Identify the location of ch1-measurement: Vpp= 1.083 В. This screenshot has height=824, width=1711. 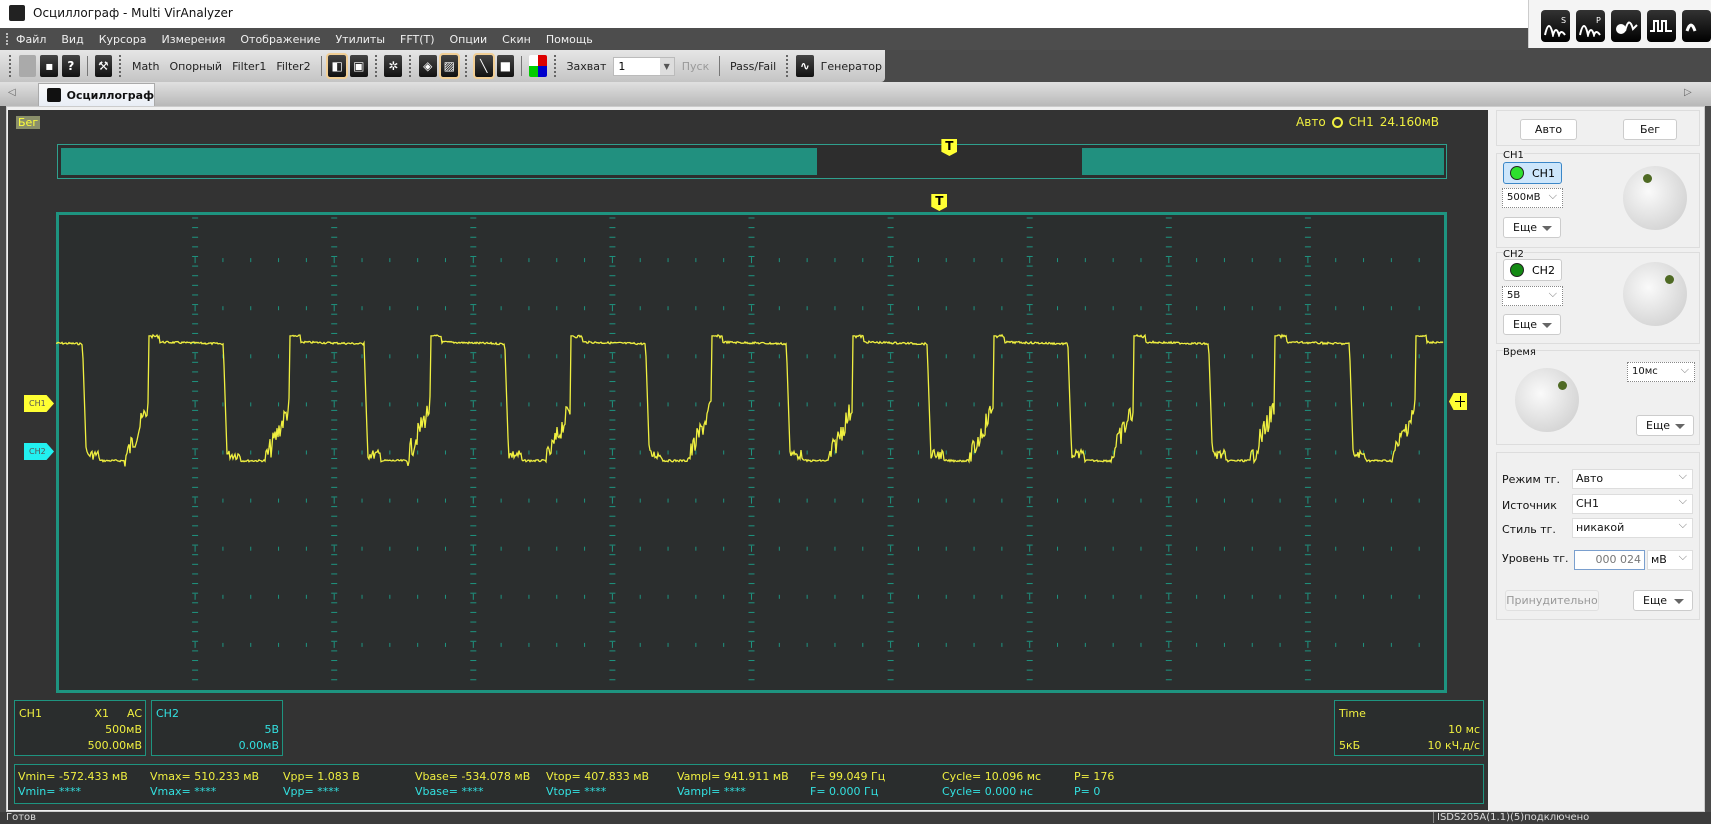
(321, 776).